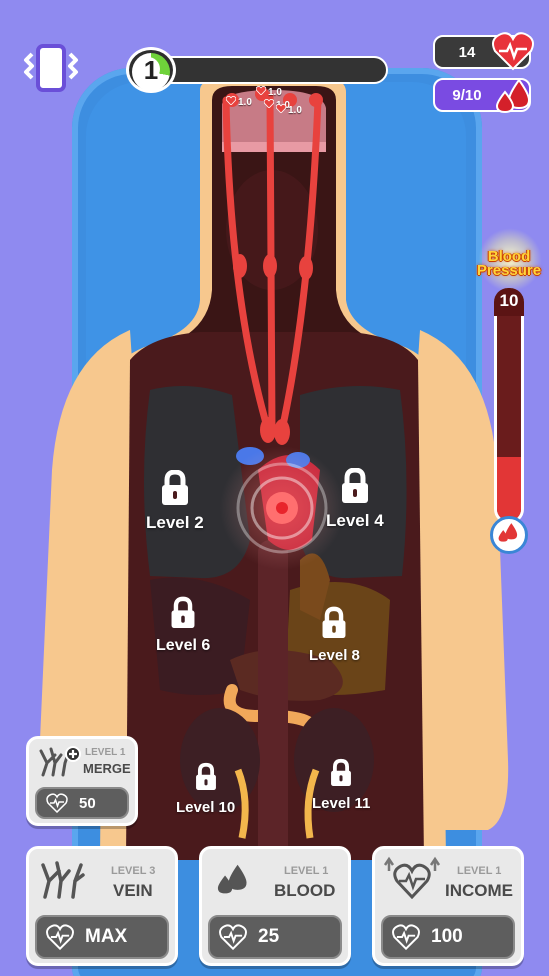 The image size is (549, 976). What do you see at coordinates (483, 51) in the screenshot?
I see `hearts-counter: 14` at bounding box center [483, 51].